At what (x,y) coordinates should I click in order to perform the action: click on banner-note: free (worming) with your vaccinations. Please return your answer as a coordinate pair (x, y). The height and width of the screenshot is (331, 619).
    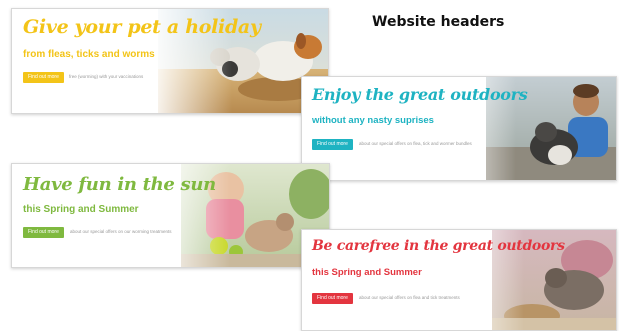
    Looking at the image, I should click on (106, 76).